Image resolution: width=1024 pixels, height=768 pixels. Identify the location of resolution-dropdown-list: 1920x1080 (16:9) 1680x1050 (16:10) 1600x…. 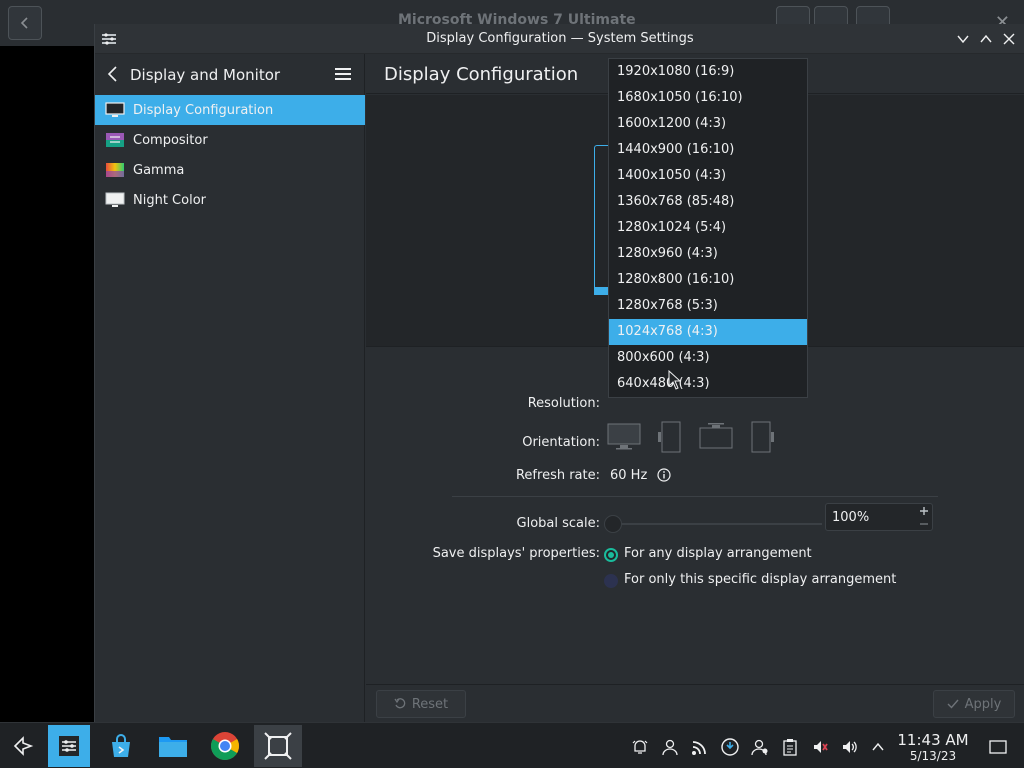
(708, 228).